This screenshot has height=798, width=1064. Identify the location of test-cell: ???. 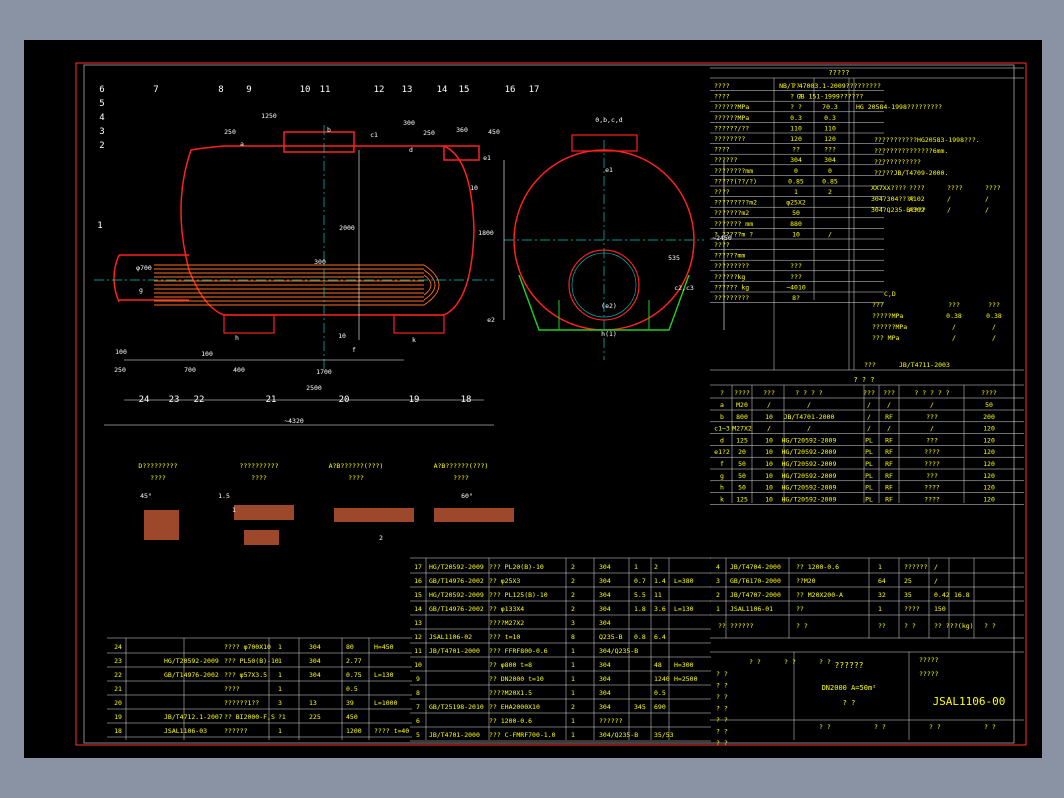
(878, 305).